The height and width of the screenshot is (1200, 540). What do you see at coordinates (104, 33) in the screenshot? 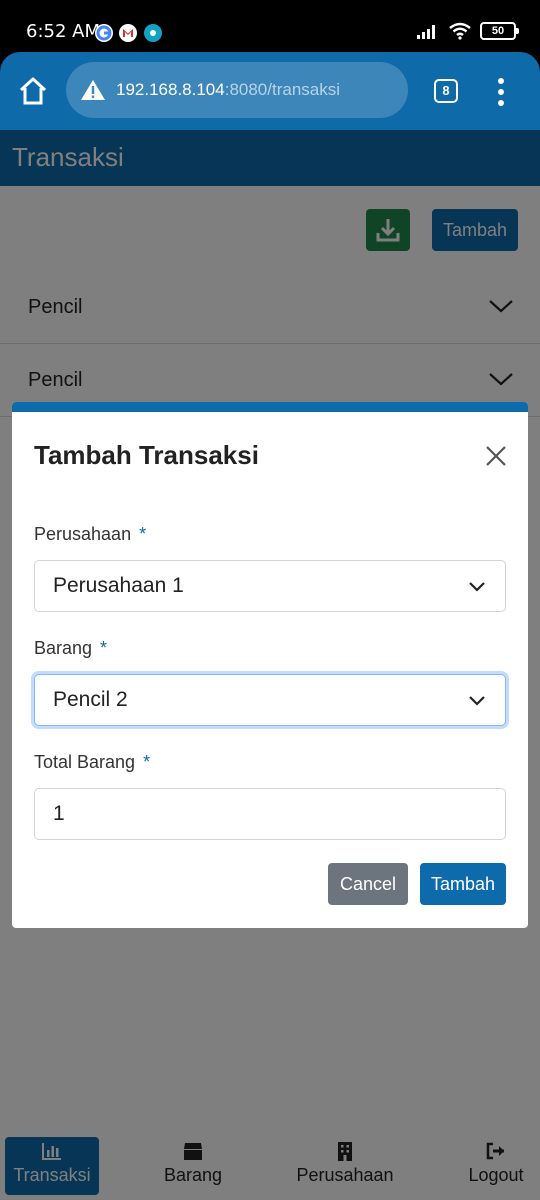
I see `google-icon` at bounding box center [104, 33].